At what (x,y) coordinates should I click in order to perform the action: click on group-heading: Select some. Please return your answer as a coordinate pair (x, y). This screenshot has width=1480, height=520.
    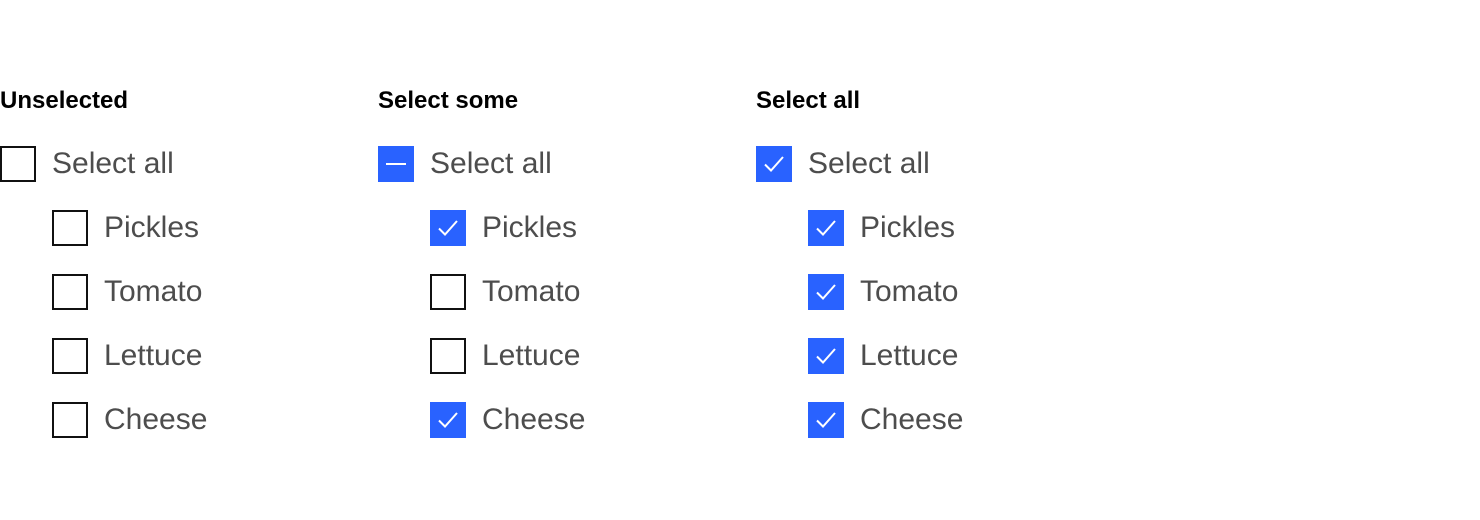
    Looking at the image, I should click on (448, 100).